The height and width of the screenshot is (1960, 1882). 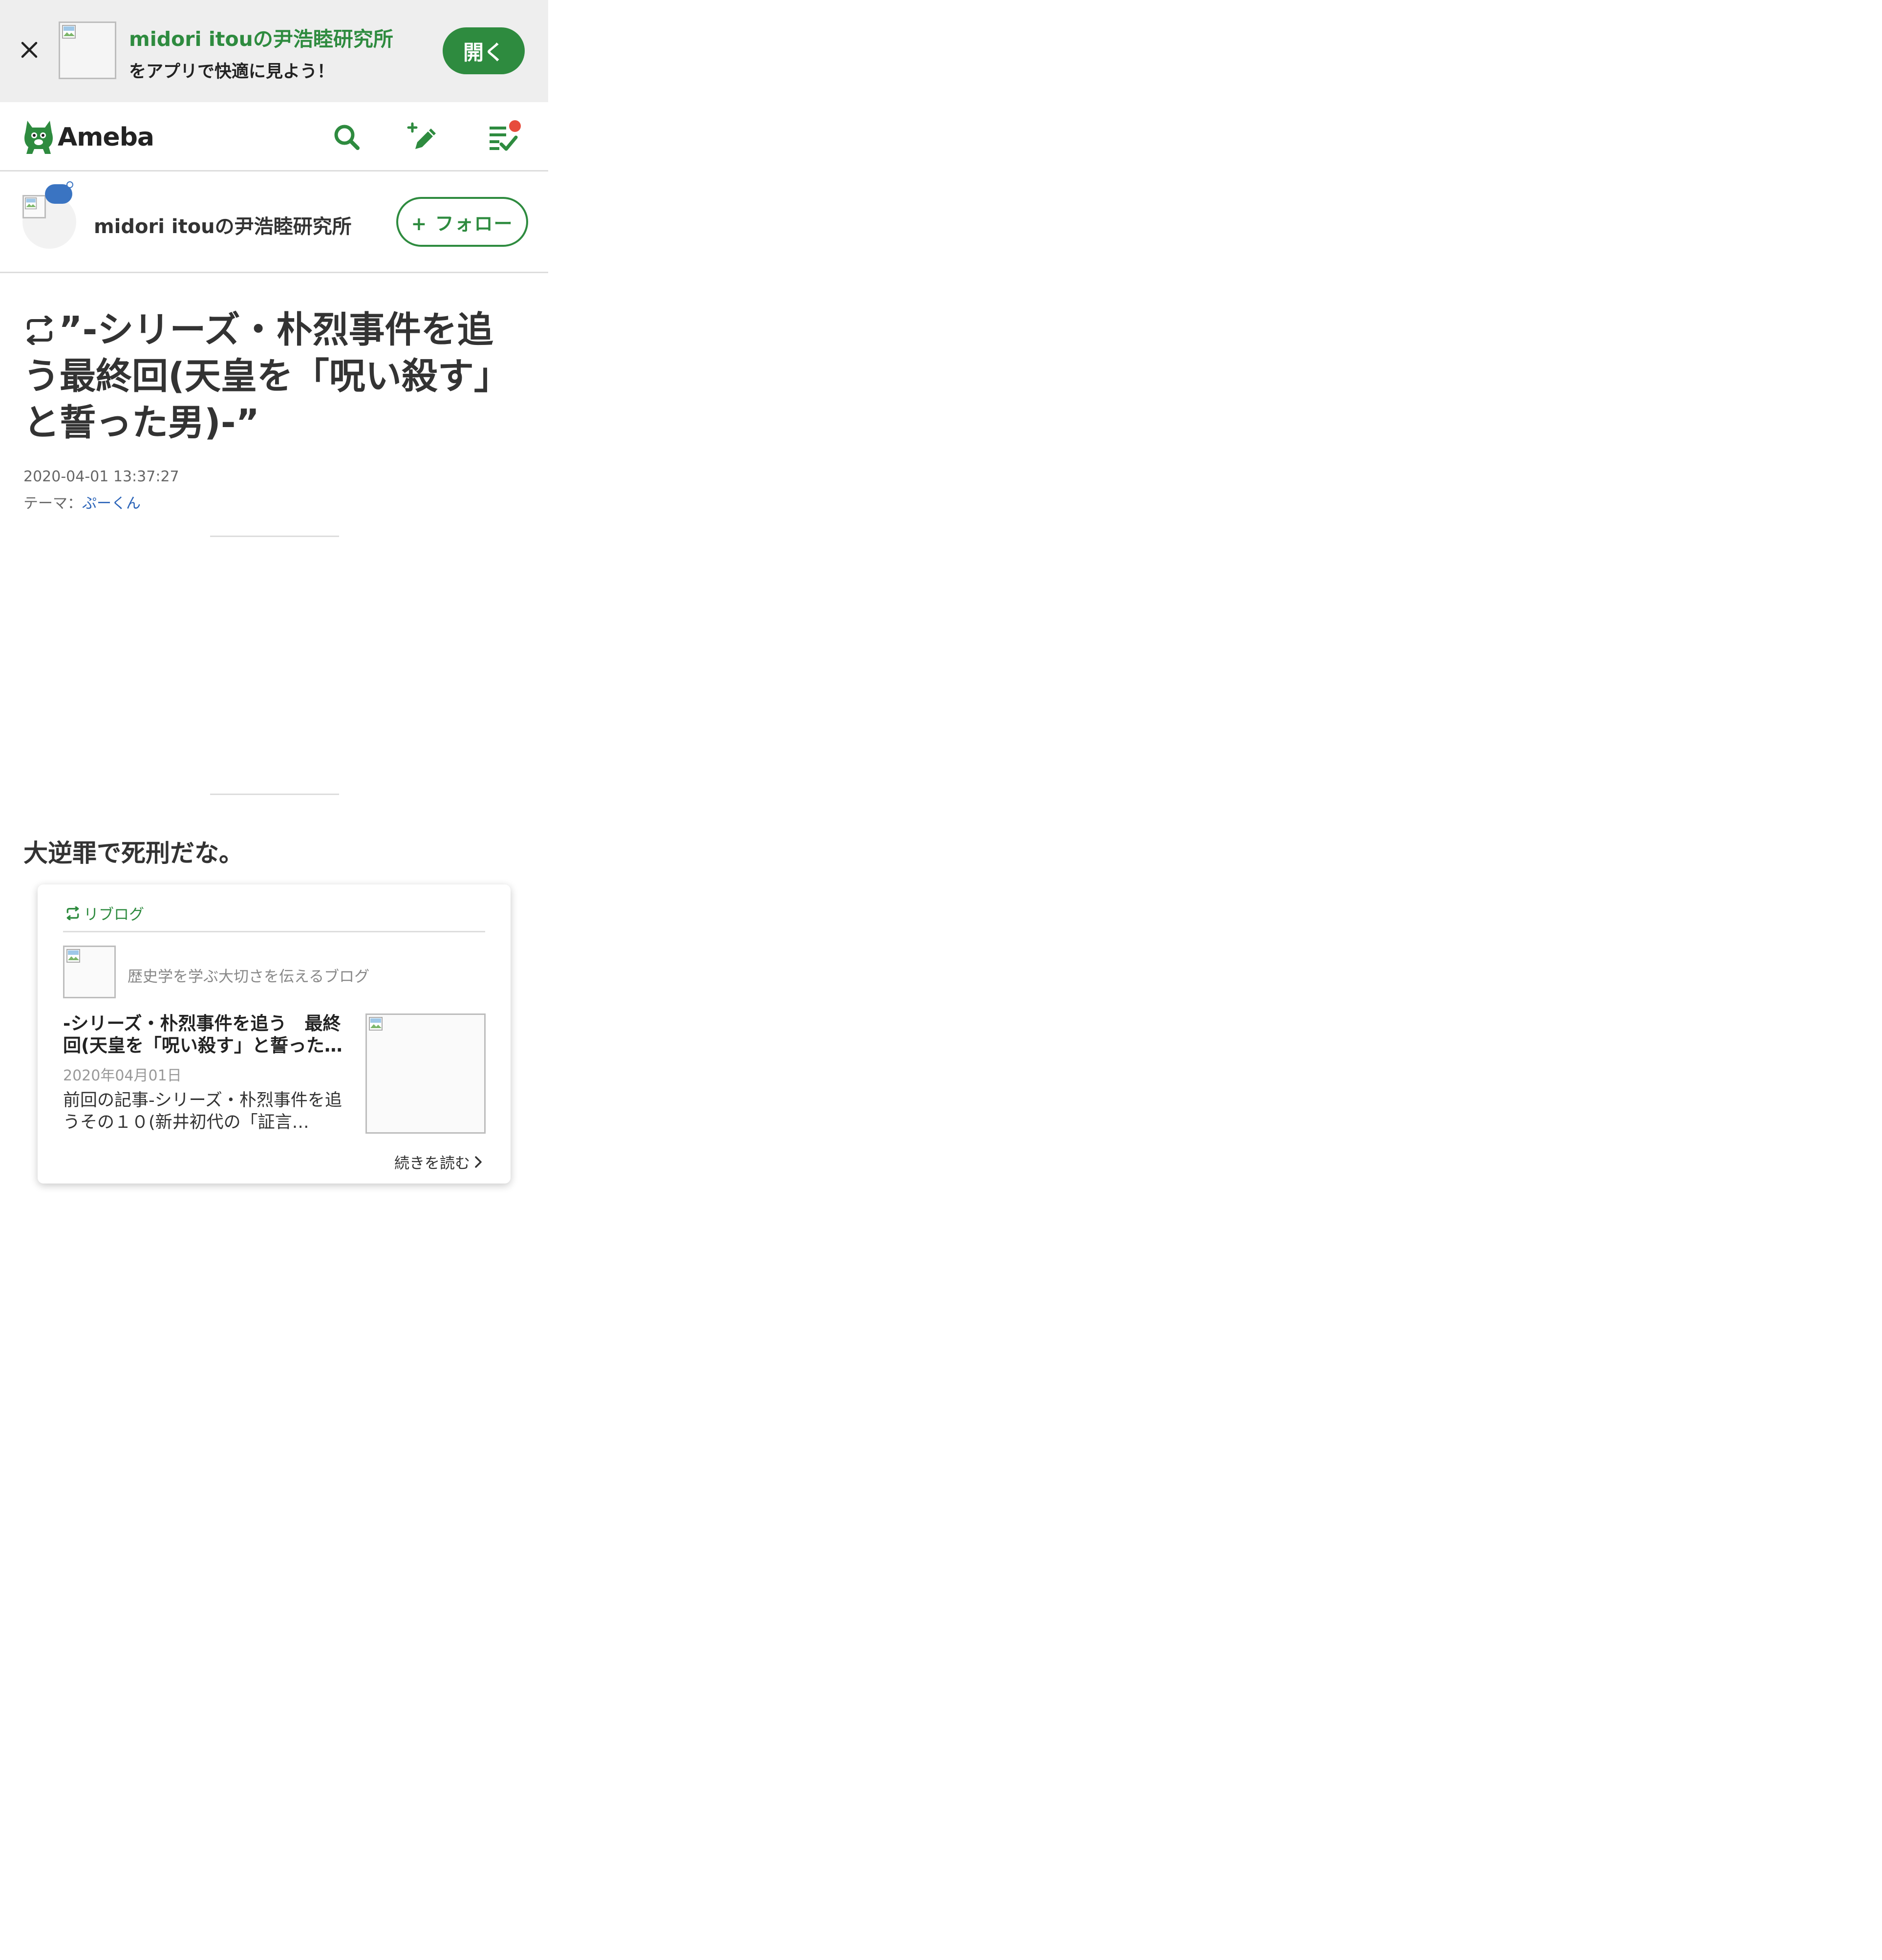 I want to click on theme-link: ぷーくん, so click(x=111, y=503).